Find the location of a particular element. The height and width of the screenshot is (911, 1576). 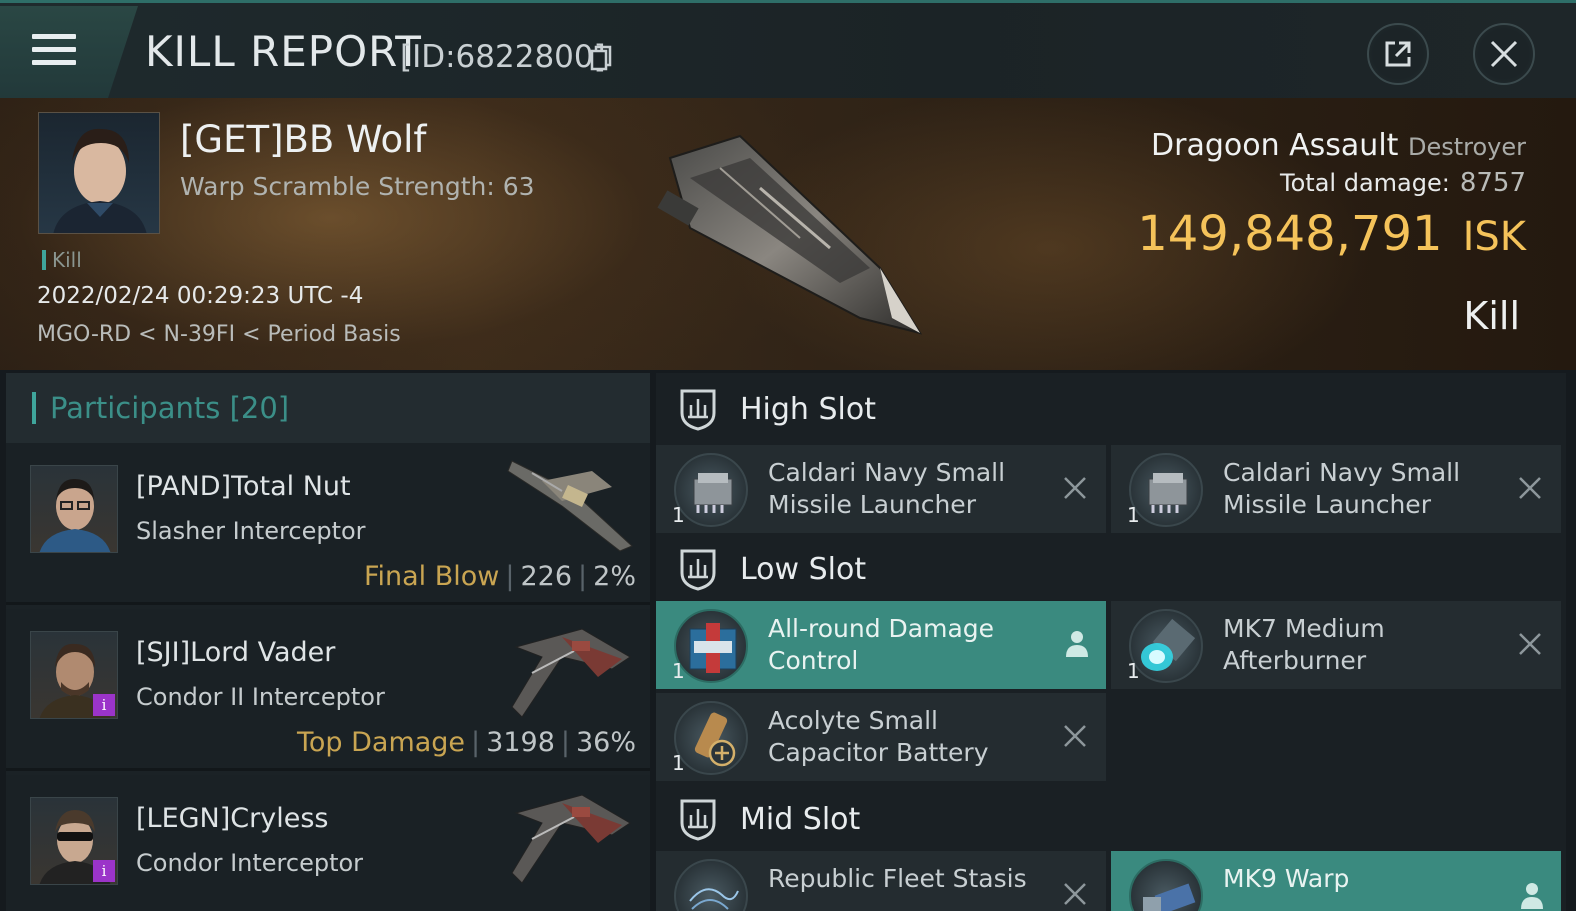

warp-disruptor-icon is located at coordinates (1166, 885).